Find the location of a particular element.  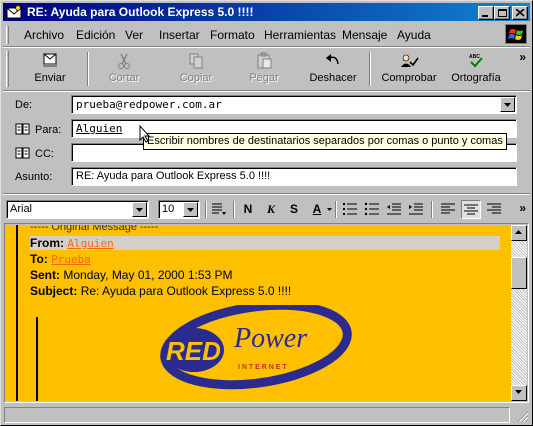

menu-herramientas: Herramientas is located at coordinates (300, 35).